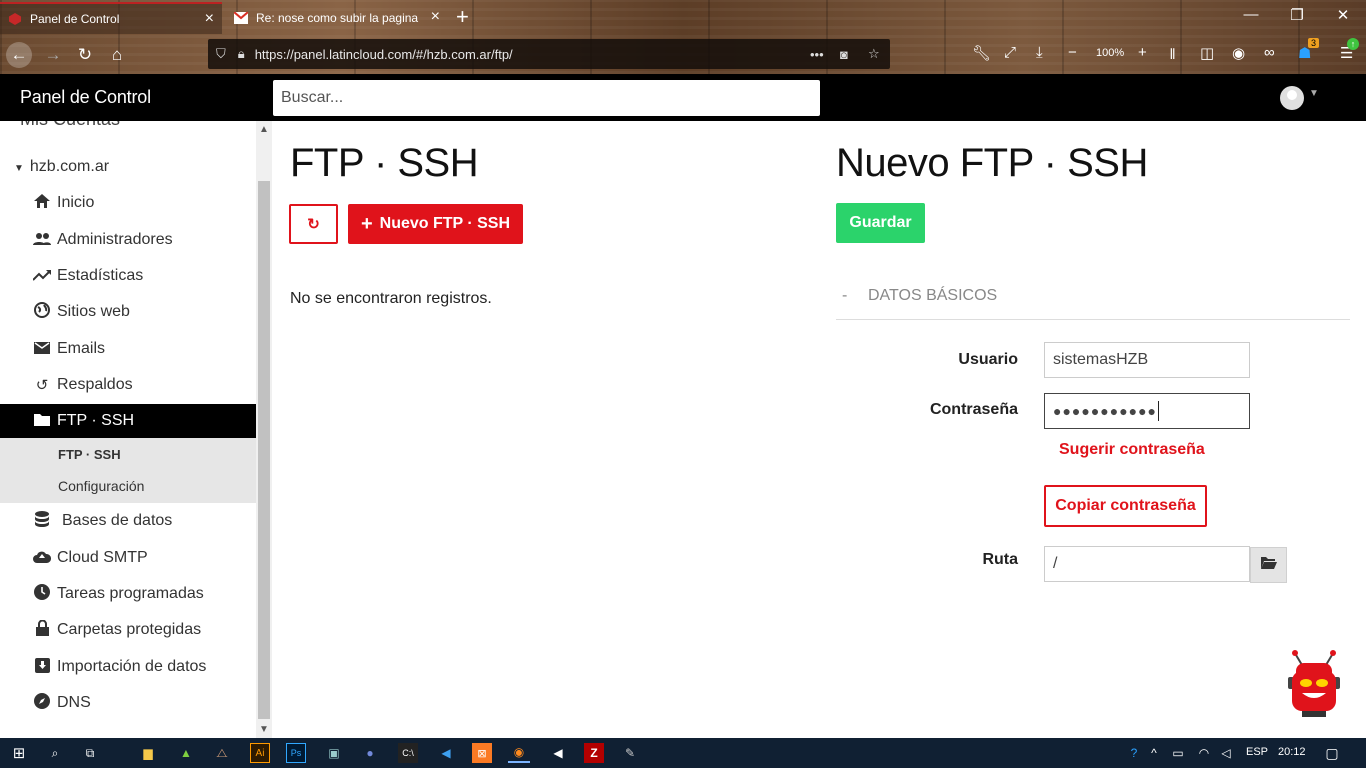  I want to click on volume-icon: ◁, so click(1226, 753).